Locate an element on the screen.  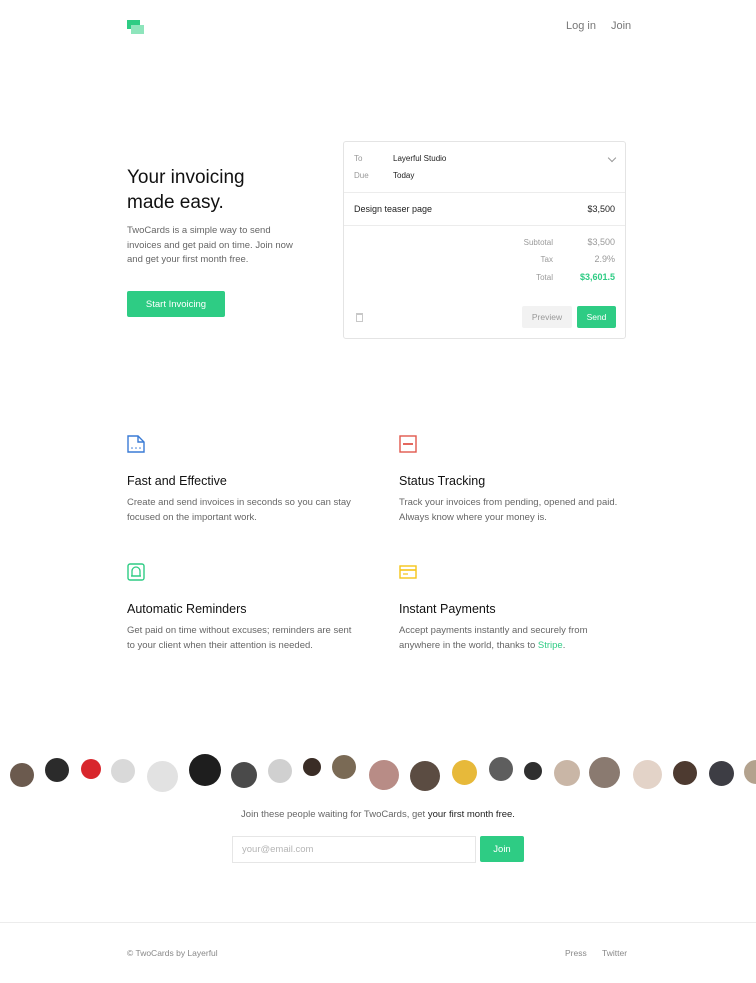
subtotal-label: Subtotal is located at coordinates (538, 242).